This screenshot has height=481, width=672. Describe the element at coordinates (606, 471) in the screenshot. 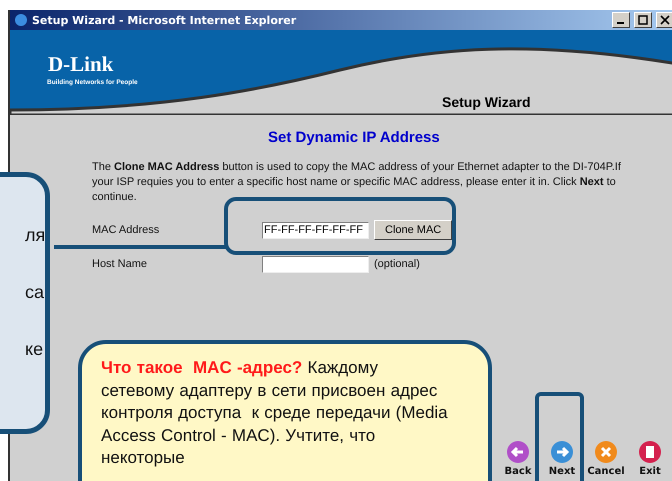

I see `nav-label: Cancel` at that location.